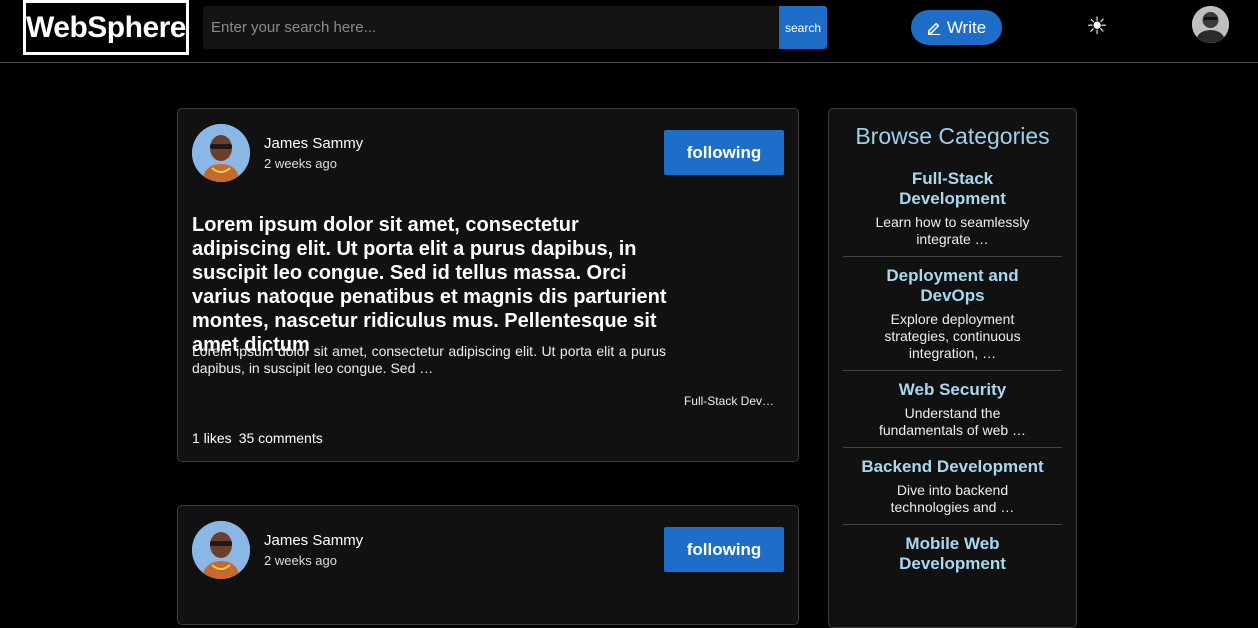 The height and width of the screenshot is (628, 1258). I want to click on sun-icon: ☀, so click(1097, 26).